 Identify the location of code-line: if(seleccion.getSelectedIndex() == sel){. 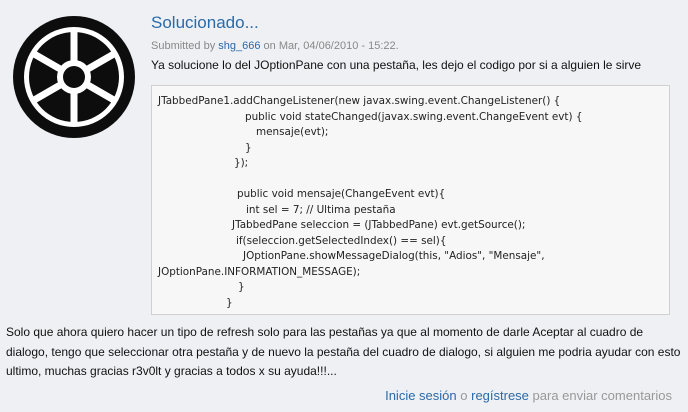
(341, 240).